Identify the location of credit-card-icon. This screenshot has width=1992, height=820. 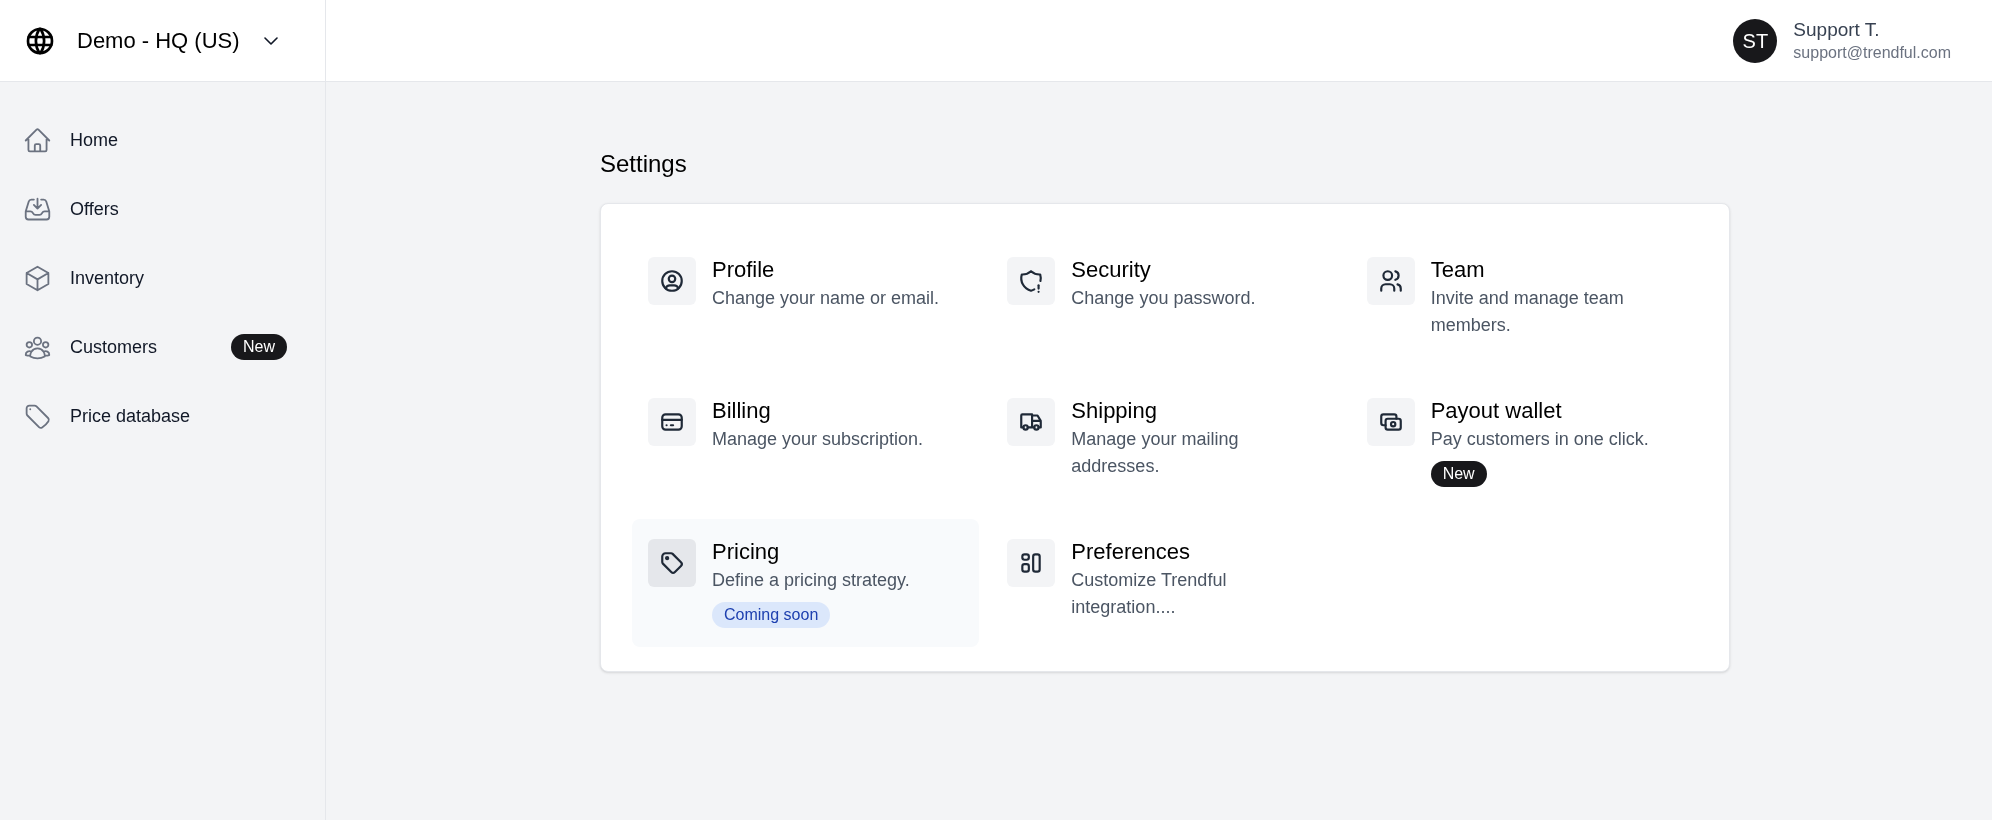
(672, 422).